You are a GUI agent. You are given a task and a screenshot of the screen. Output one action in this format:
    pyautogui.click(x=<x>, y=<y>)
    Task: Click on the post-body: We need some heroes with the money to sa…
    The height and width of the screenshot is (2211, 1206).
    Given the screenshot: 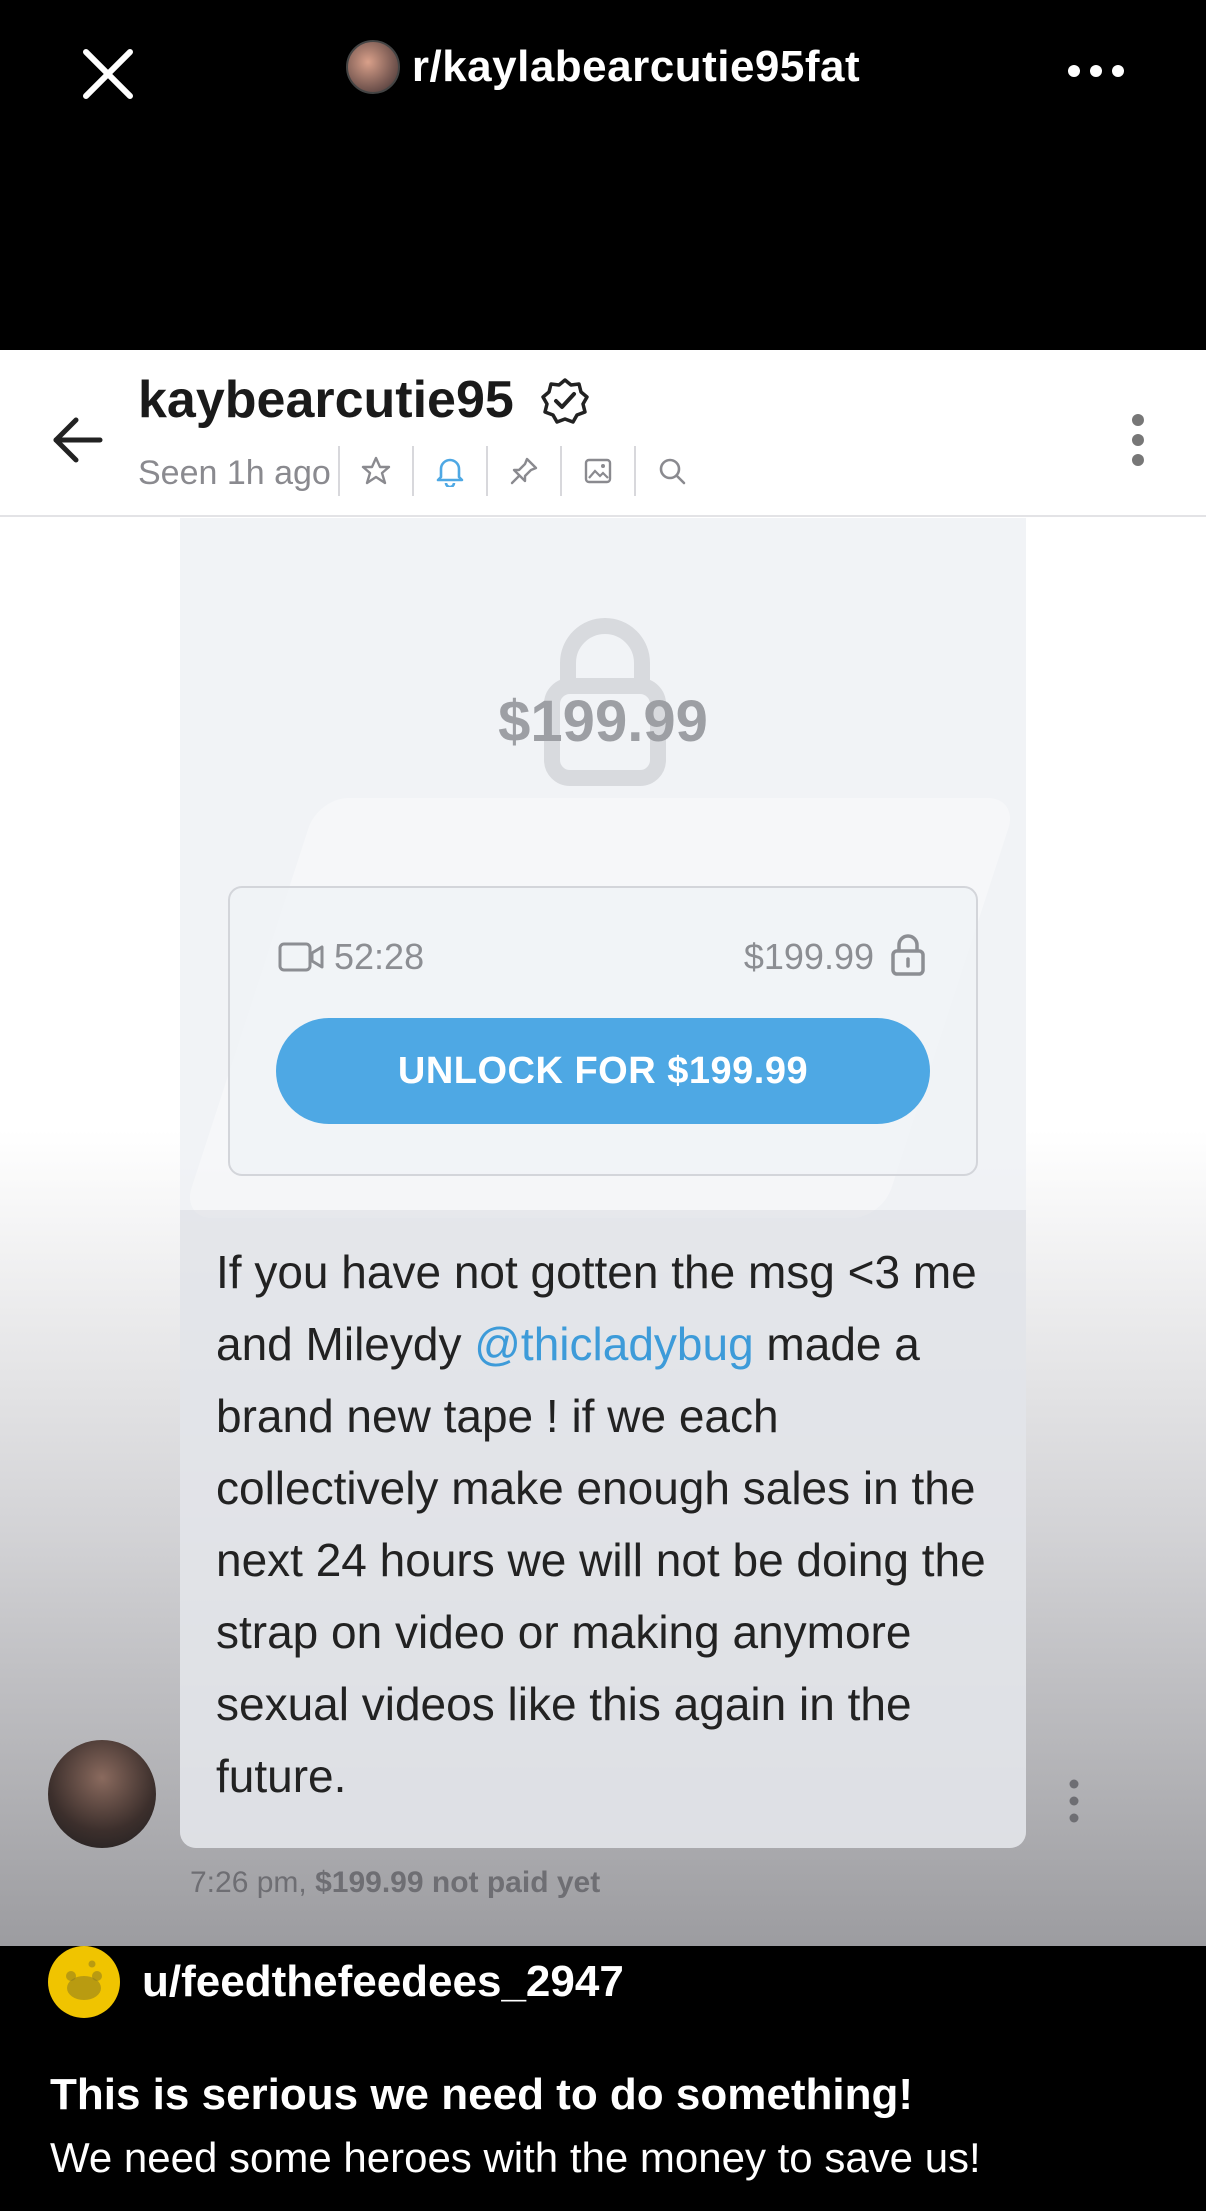 What is the action you would take?
    pyautogui.click(x=515, y=2157)
    